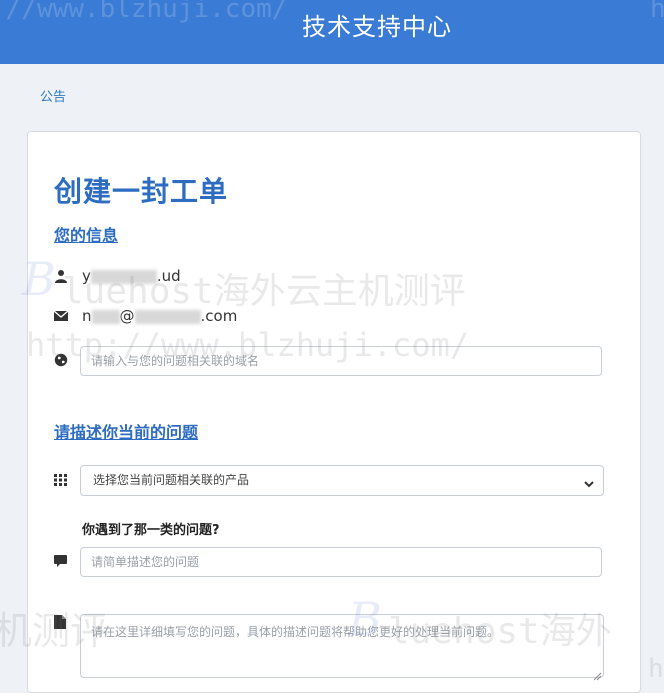  What do you see at coordinates (656, 669) in the screenshot?
I see `watermark-bottom-right-edge: h` at bounding box center [656, 669].